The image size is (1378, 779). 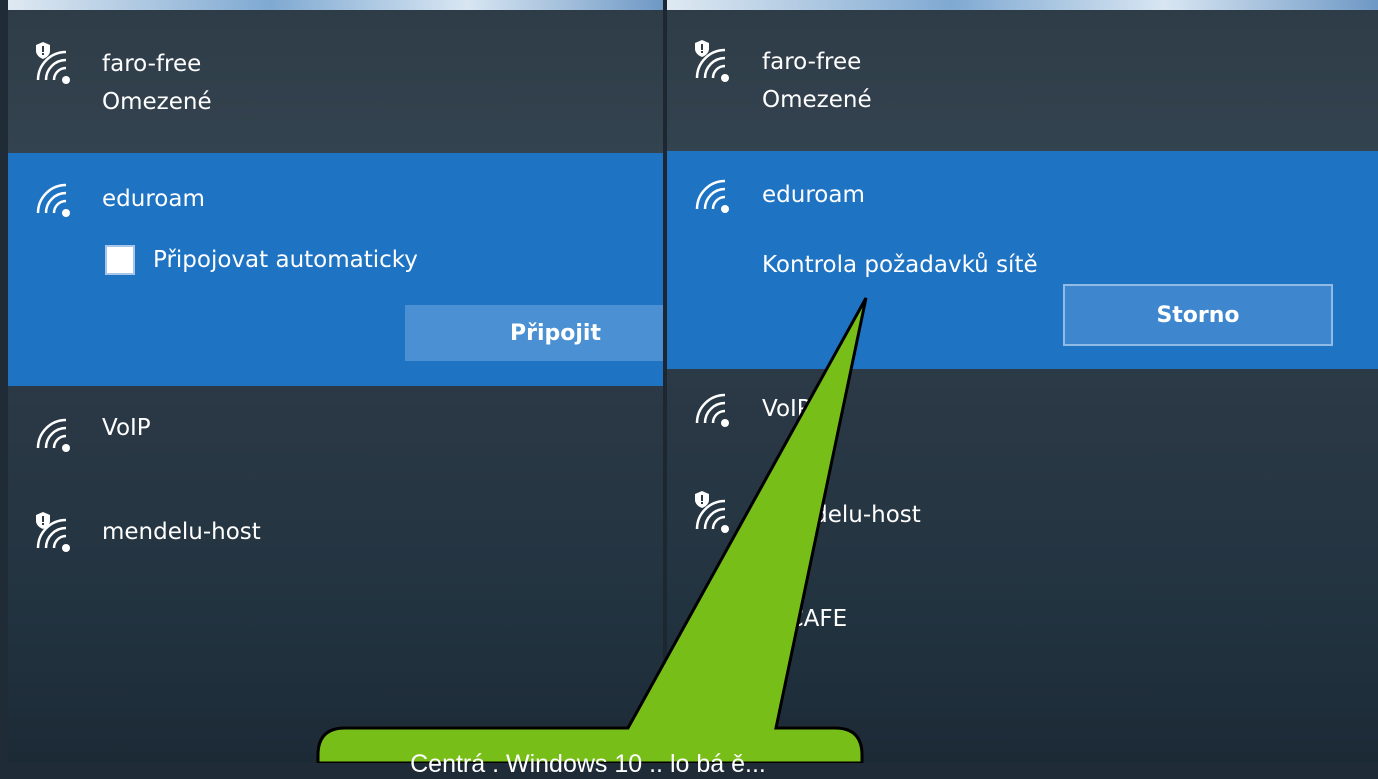 What do you see at coordinates (120, 260) in the screenshot?
I see `auto-connect-checkbox` at bounding box center [120, 260].